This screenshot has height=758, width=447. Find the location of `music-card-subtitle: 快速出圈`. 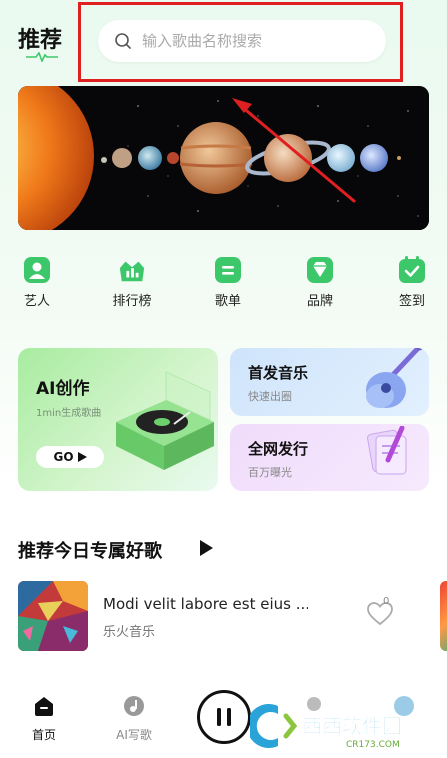

music-card-subtitle: 快速出圈 is located at coordinates (270, 396).